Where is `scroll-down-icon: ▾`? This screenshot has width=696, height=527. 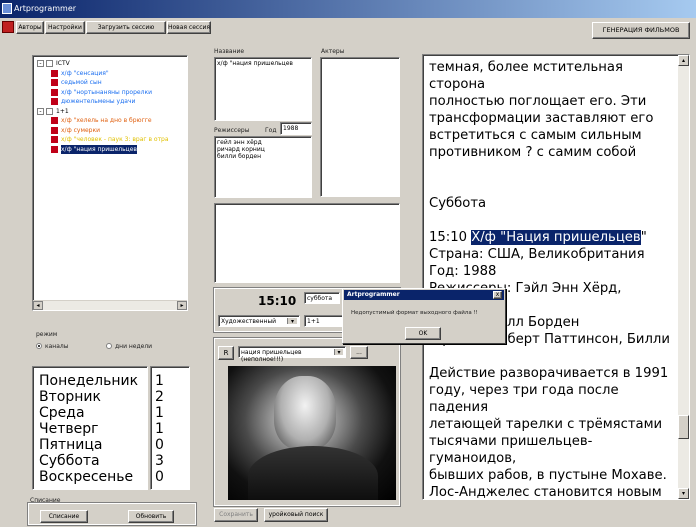
scroll-down-icon: ▾ is located at coordinates (683, 493).